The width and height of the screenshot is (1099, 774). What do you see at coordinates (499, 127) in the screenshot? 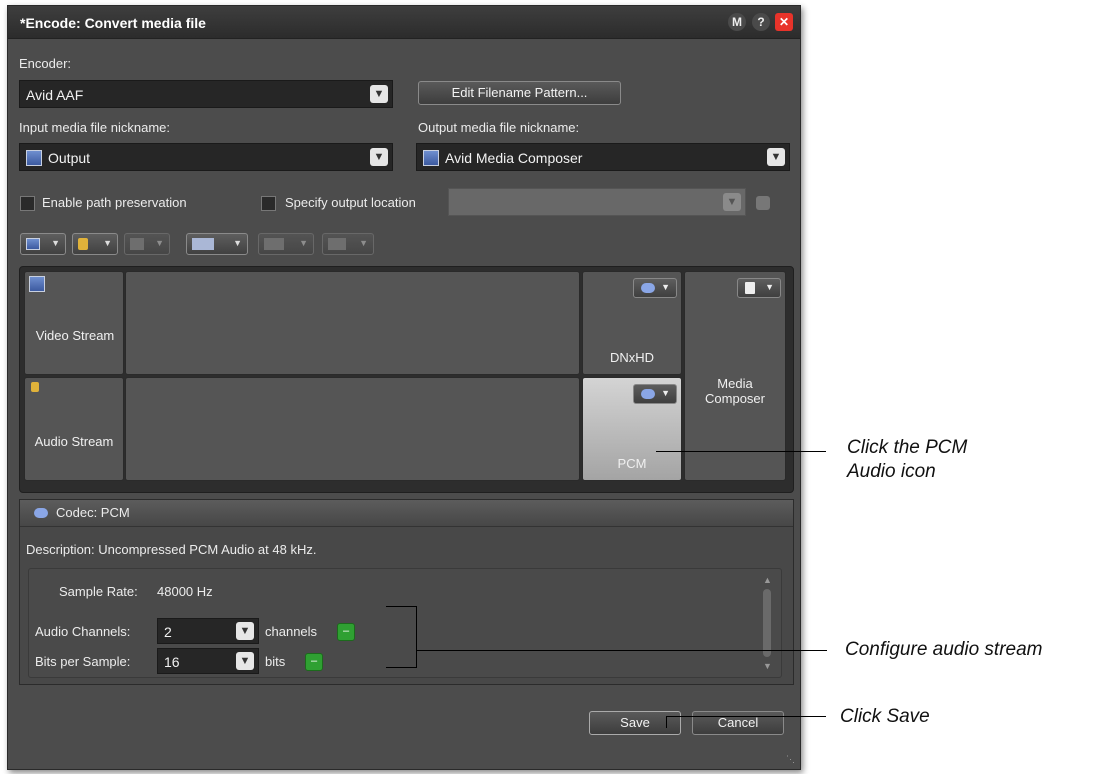
I see `output-nickname-label: Output media file nickname:` at bounding box center [499, 127].